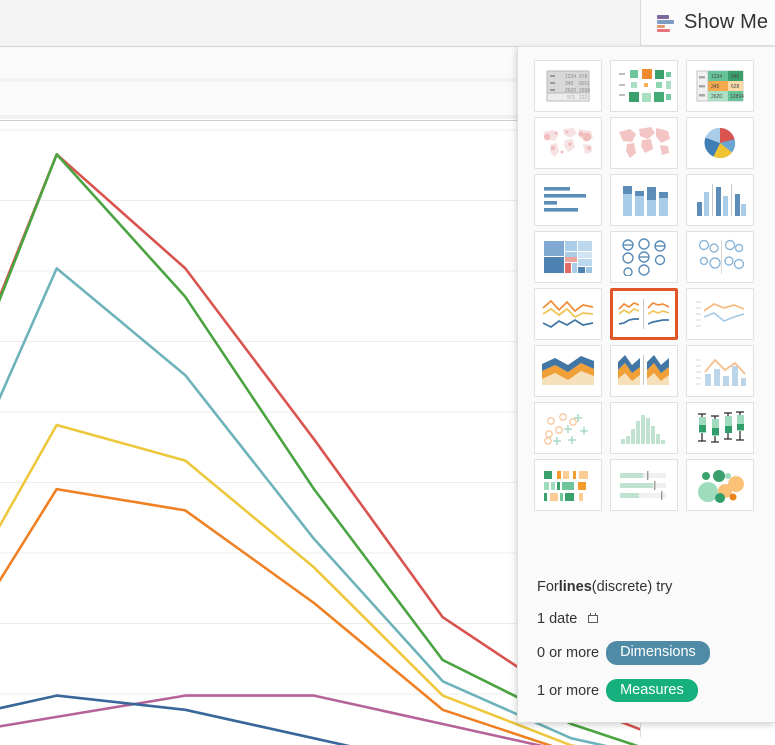  What do you see at coordinates (720, 200) in the screenshot?
I see `thumb-side-by-side-bars` at bounding box center [720, 200].